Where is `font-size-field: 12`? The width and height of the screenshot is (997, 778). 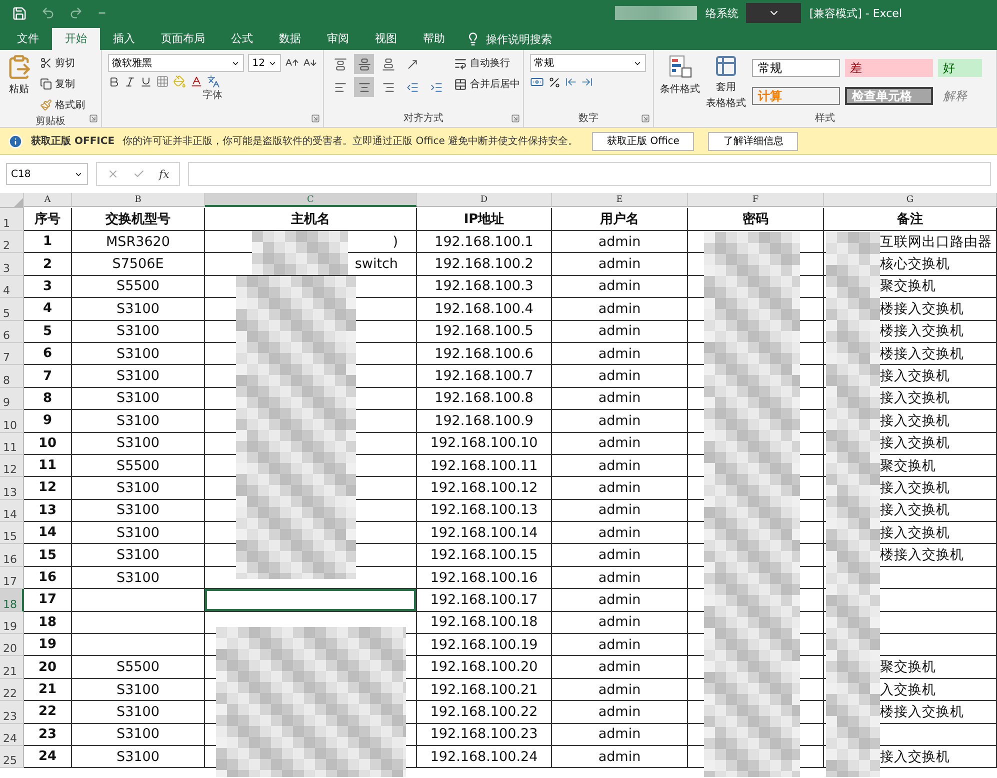
font-size-field: 12 is located at coordinates (265, 63).